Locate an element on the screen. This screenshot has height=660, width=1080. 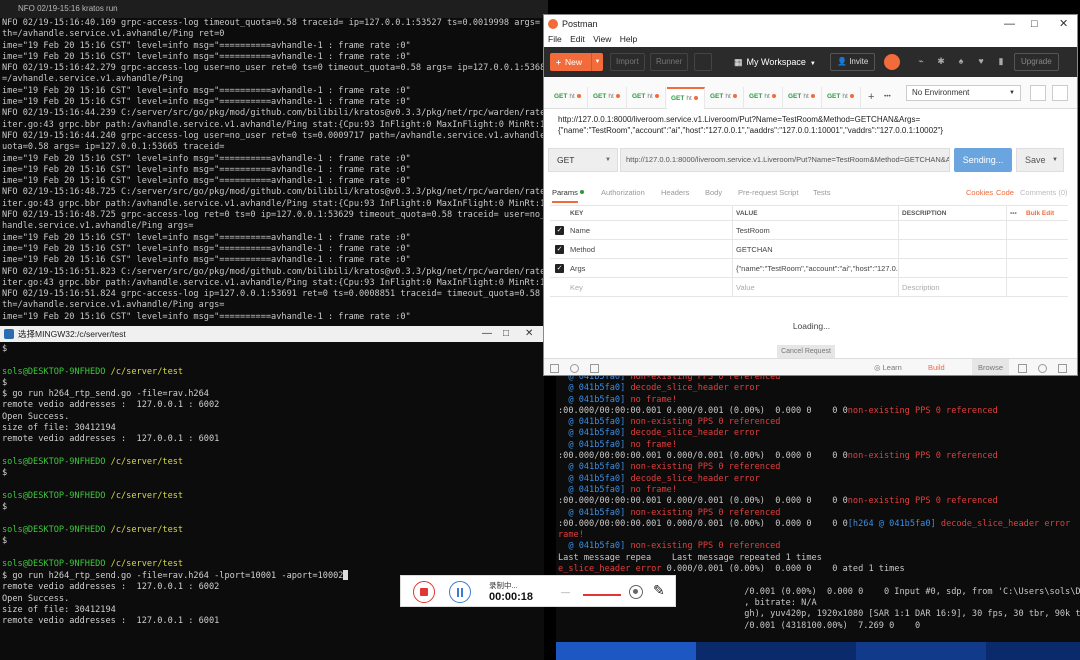
key-input: Key is located at coordinates (651, 287).